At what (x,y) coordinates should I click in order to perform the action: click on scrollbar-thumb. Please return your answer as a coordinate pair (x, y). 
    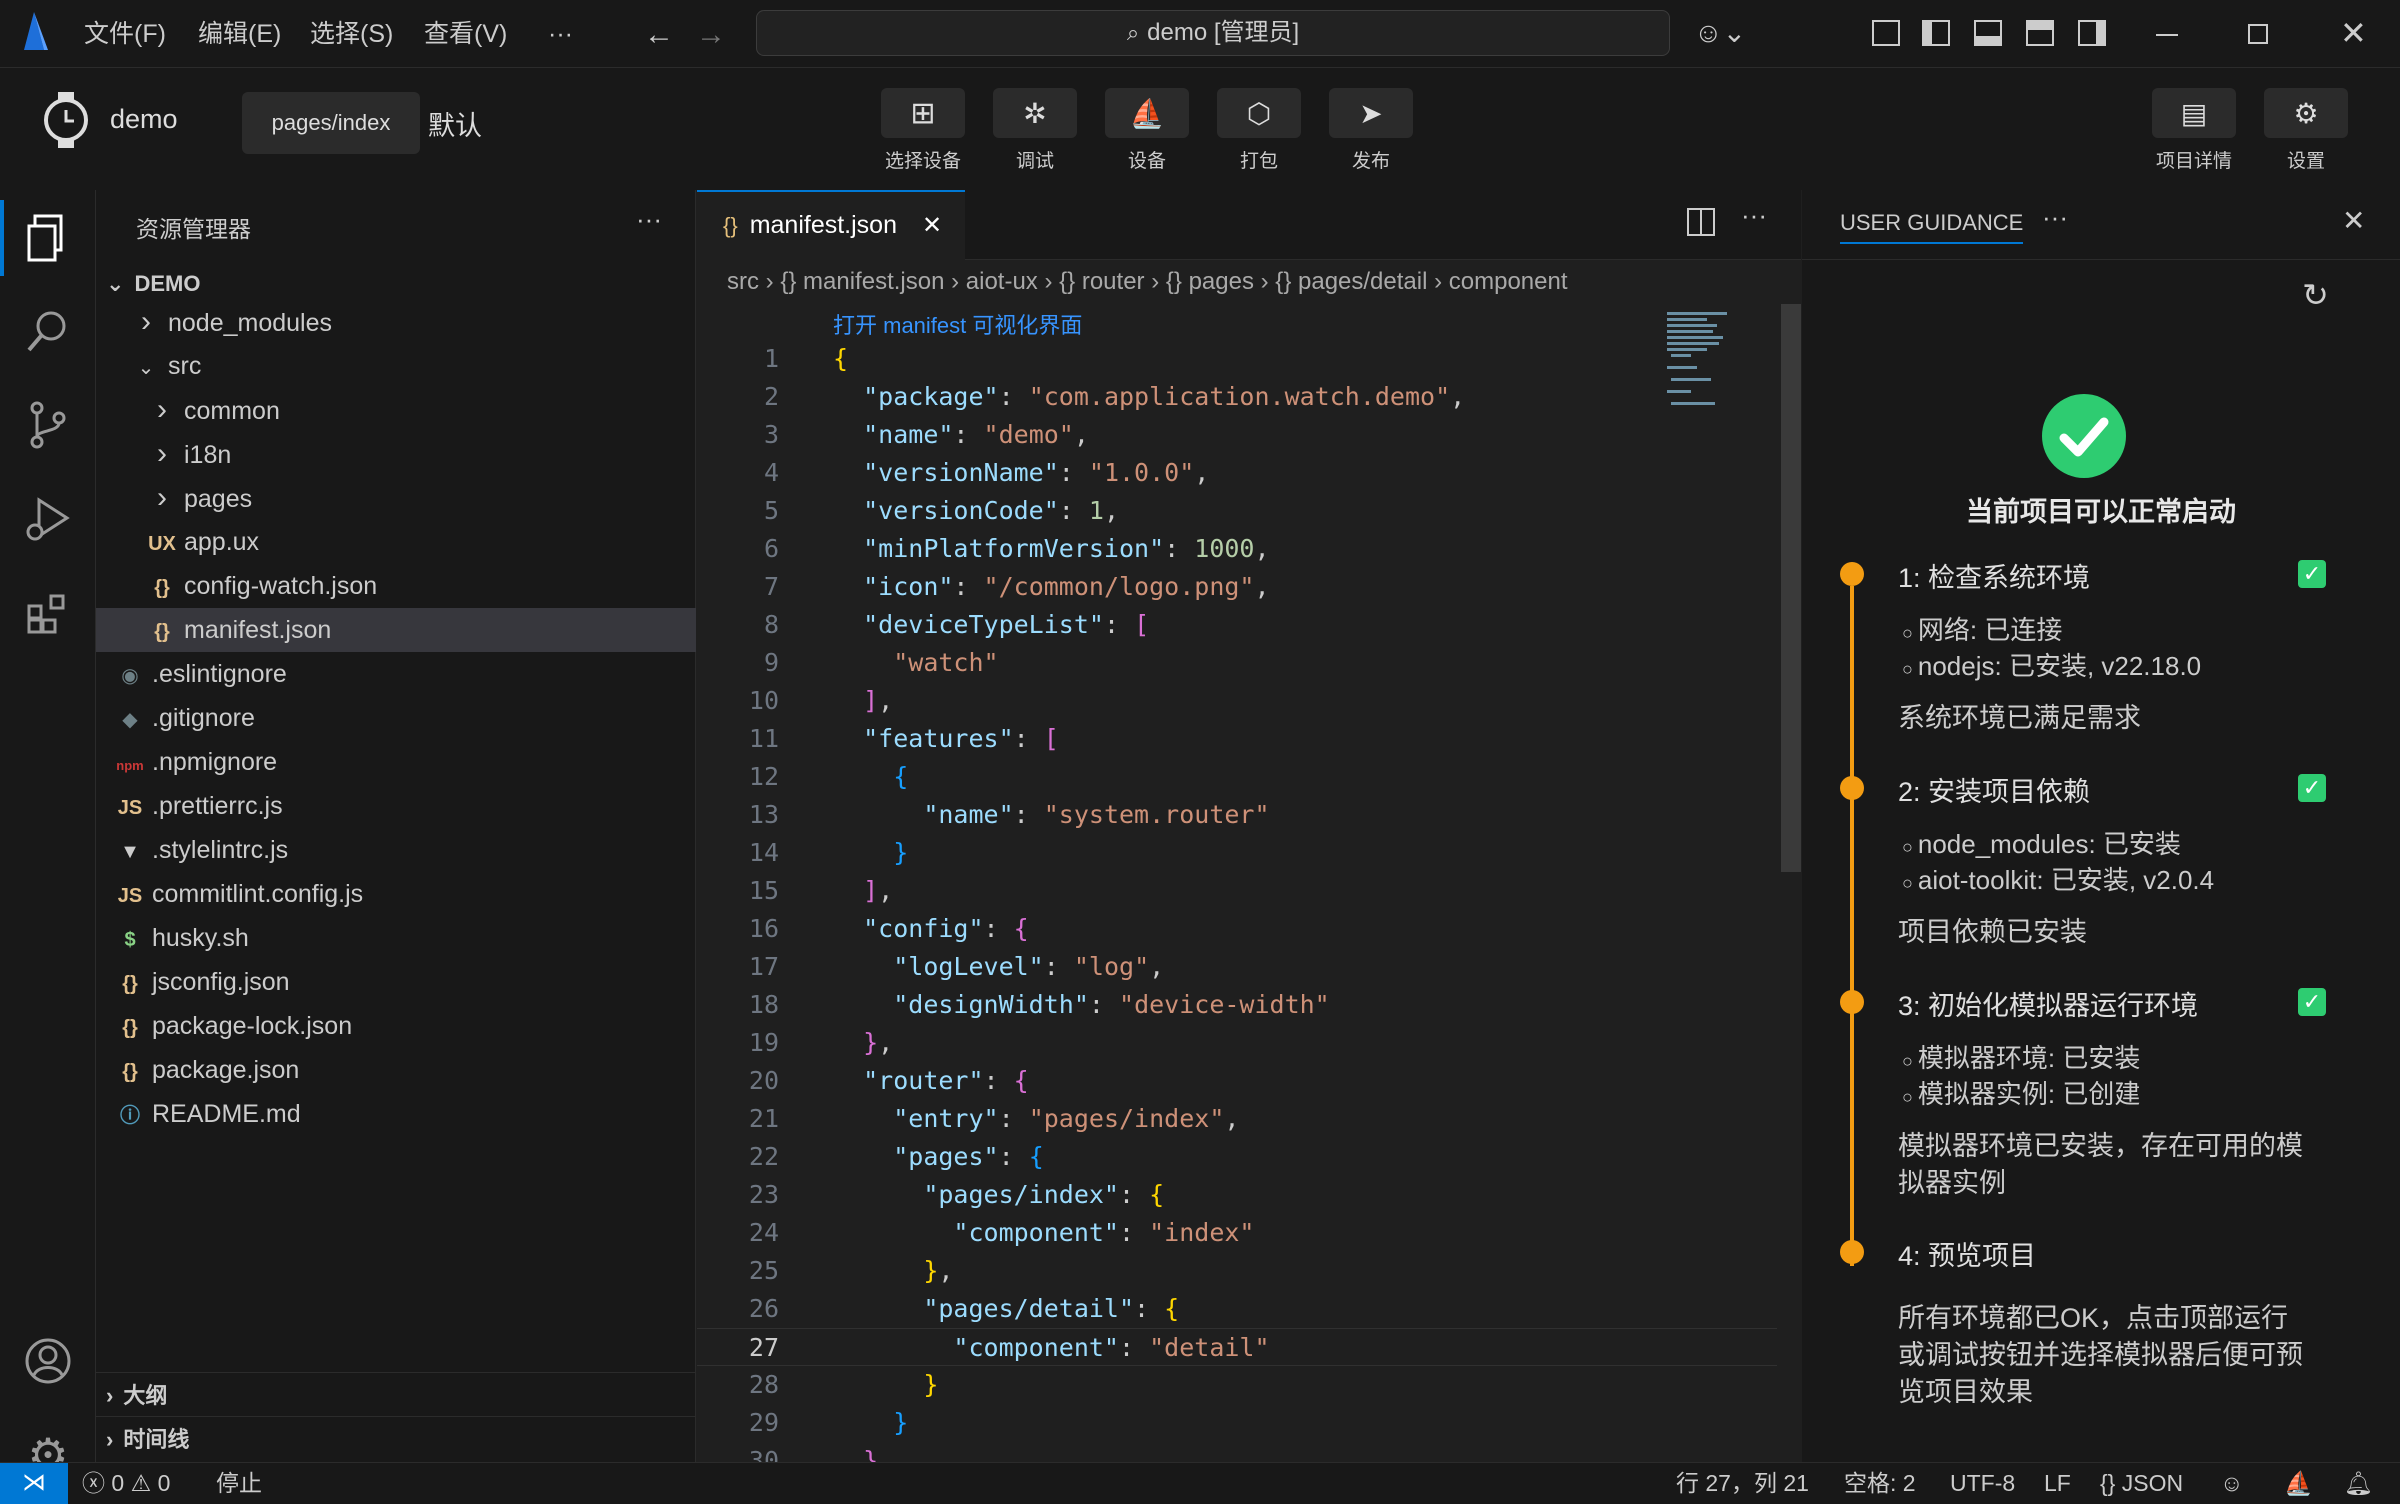
    Looking at the image, I should click on (1791, 588).